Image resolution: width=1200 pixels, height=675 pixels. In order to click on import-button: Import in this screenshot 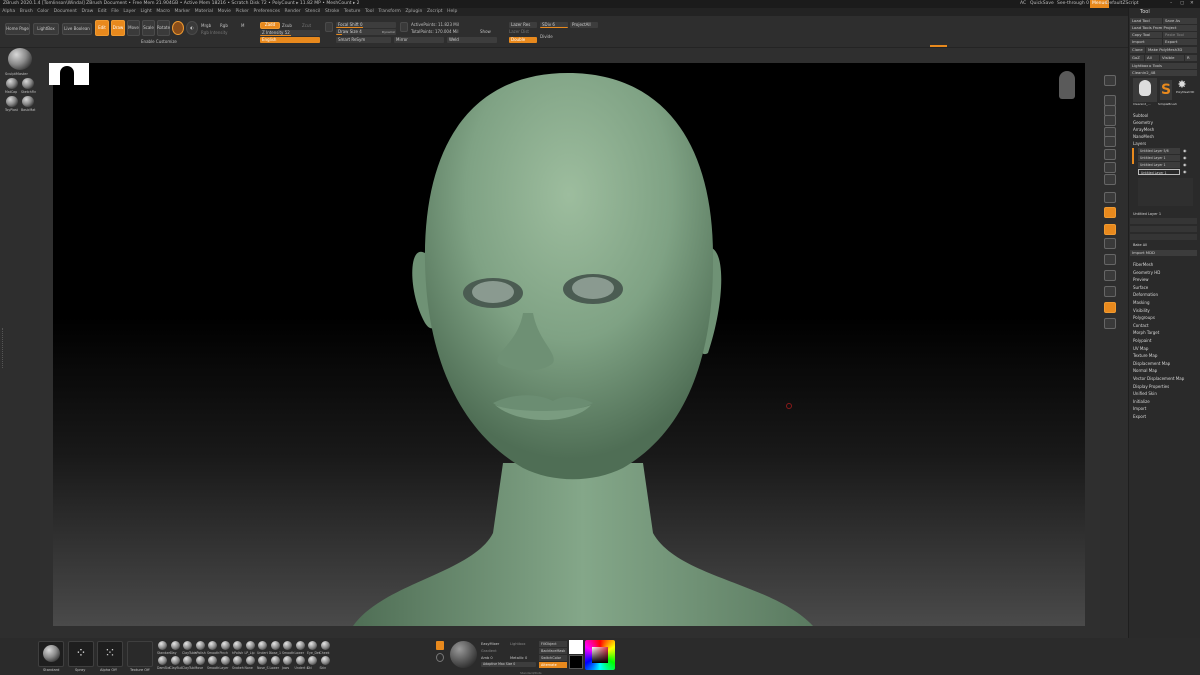, I will do `click(1146, 42)`.